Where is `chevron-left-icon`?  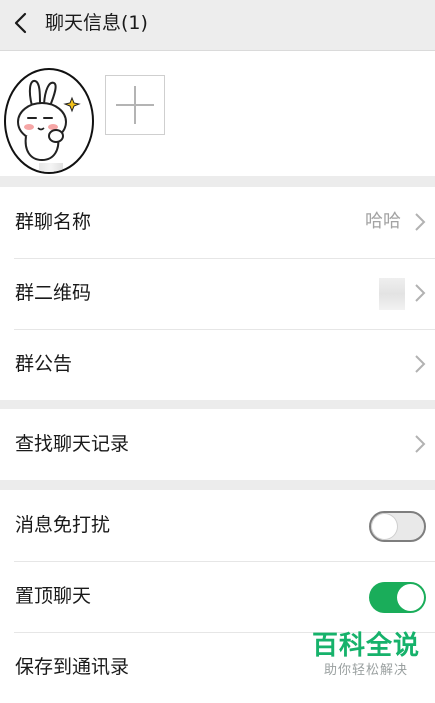
chevron-left-icon is located at coordinates (22, 23).